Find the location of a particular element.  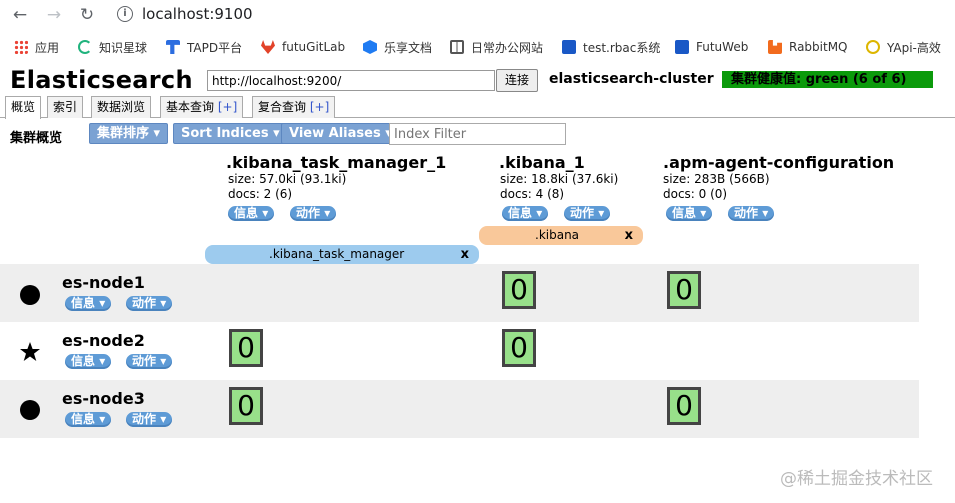

node-row: es-node2 信息 ▾ 动作 ▾ 0 0 is located at coordinates (459, 351).